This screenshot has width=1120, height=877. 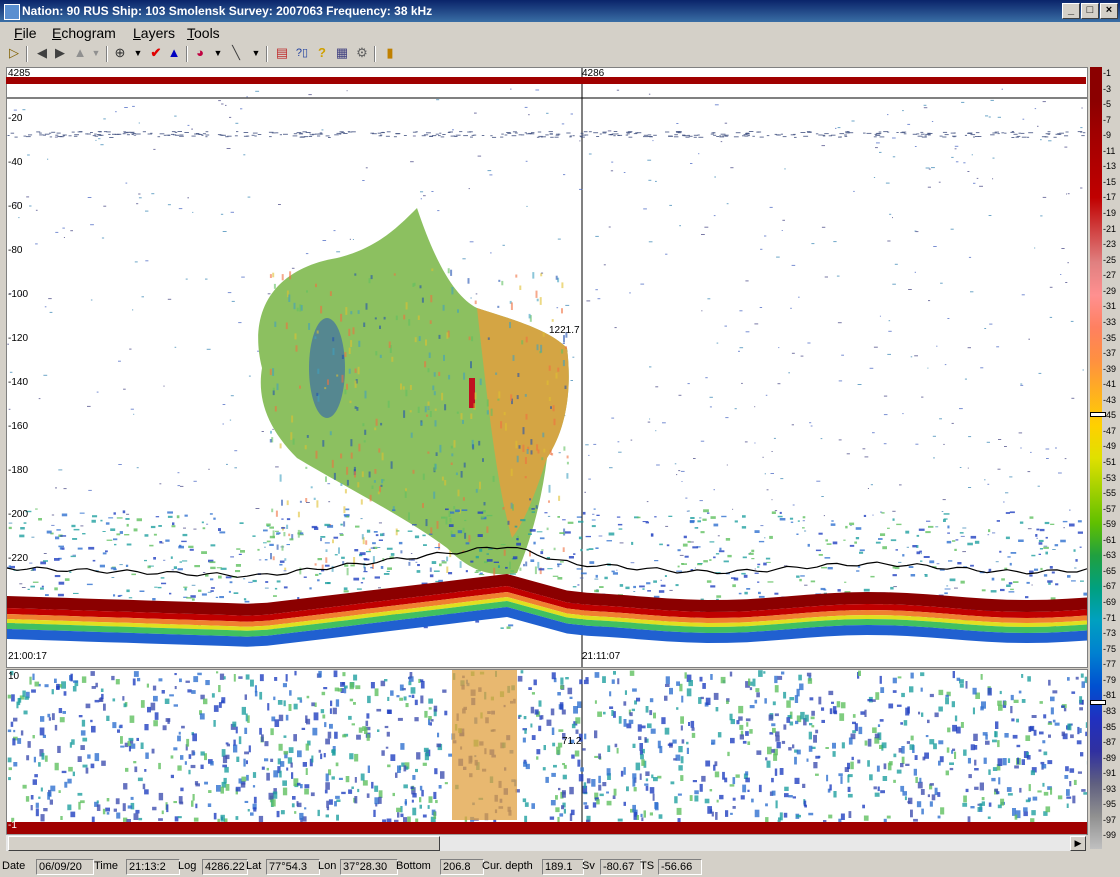 What do you see at coordinates (1096, 458) in the screenshot?
I see `colour-scale` at bounding box center [1096, 458].